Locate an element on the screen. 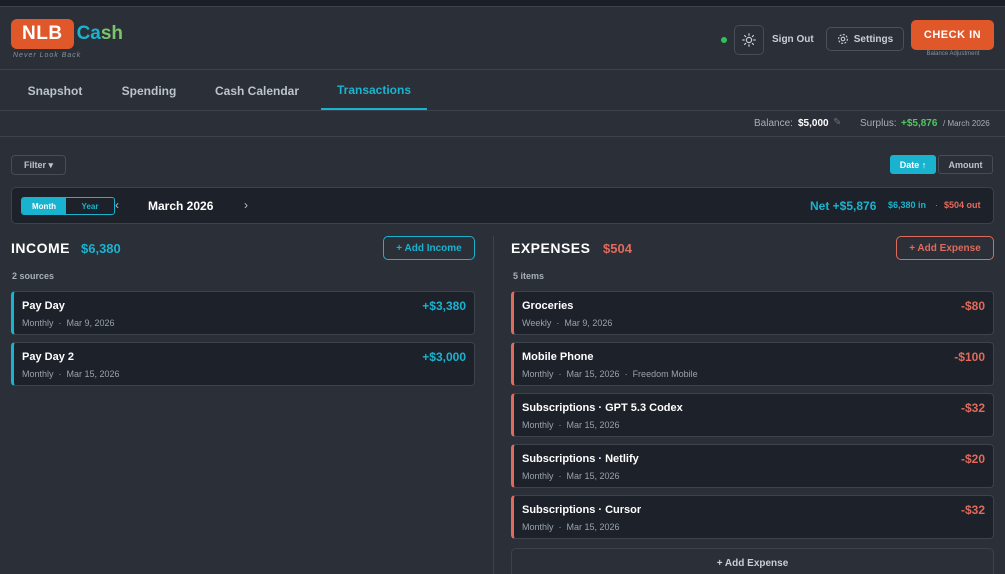 This screenshot has width=1005, height=574. balance-label: Balance: is located at coordinates (773, 123).